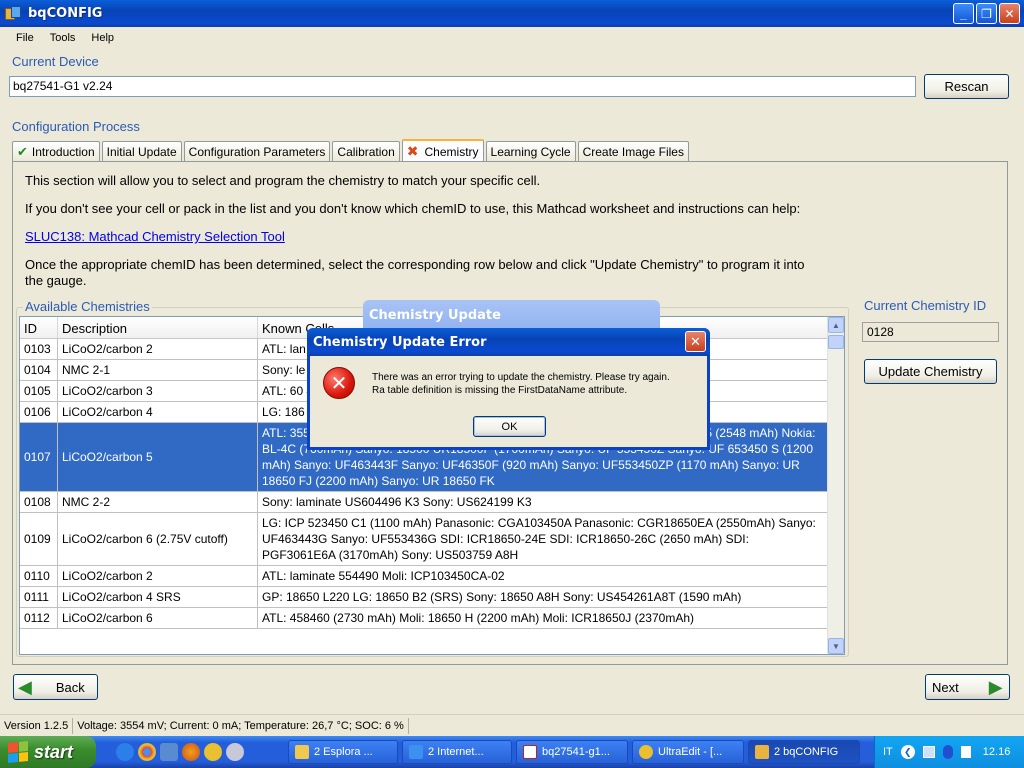 This screenshot has width=1024, height=768. I want to click on media-player-icon, so click(235, 752).